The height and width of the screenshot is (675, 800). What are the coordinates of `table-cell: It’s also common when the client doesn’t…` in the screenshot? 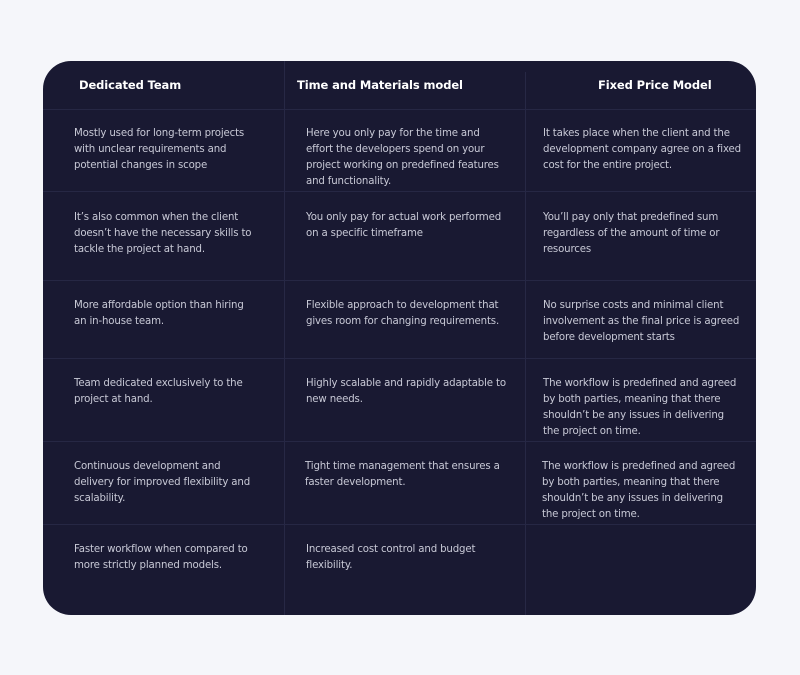 It's located at (163, 233).